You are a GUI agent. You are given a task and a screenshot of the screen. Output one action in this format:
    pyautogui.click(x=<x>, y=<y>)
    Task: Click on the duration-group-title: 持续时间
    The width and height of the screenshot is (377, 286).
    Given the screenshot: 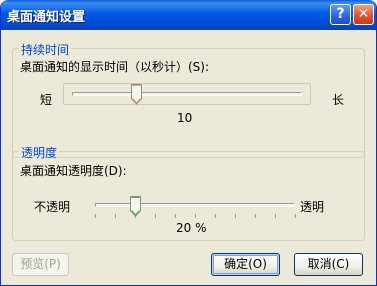 What is the action you would take?
    pyautogui.click(x=45, y=49)
    